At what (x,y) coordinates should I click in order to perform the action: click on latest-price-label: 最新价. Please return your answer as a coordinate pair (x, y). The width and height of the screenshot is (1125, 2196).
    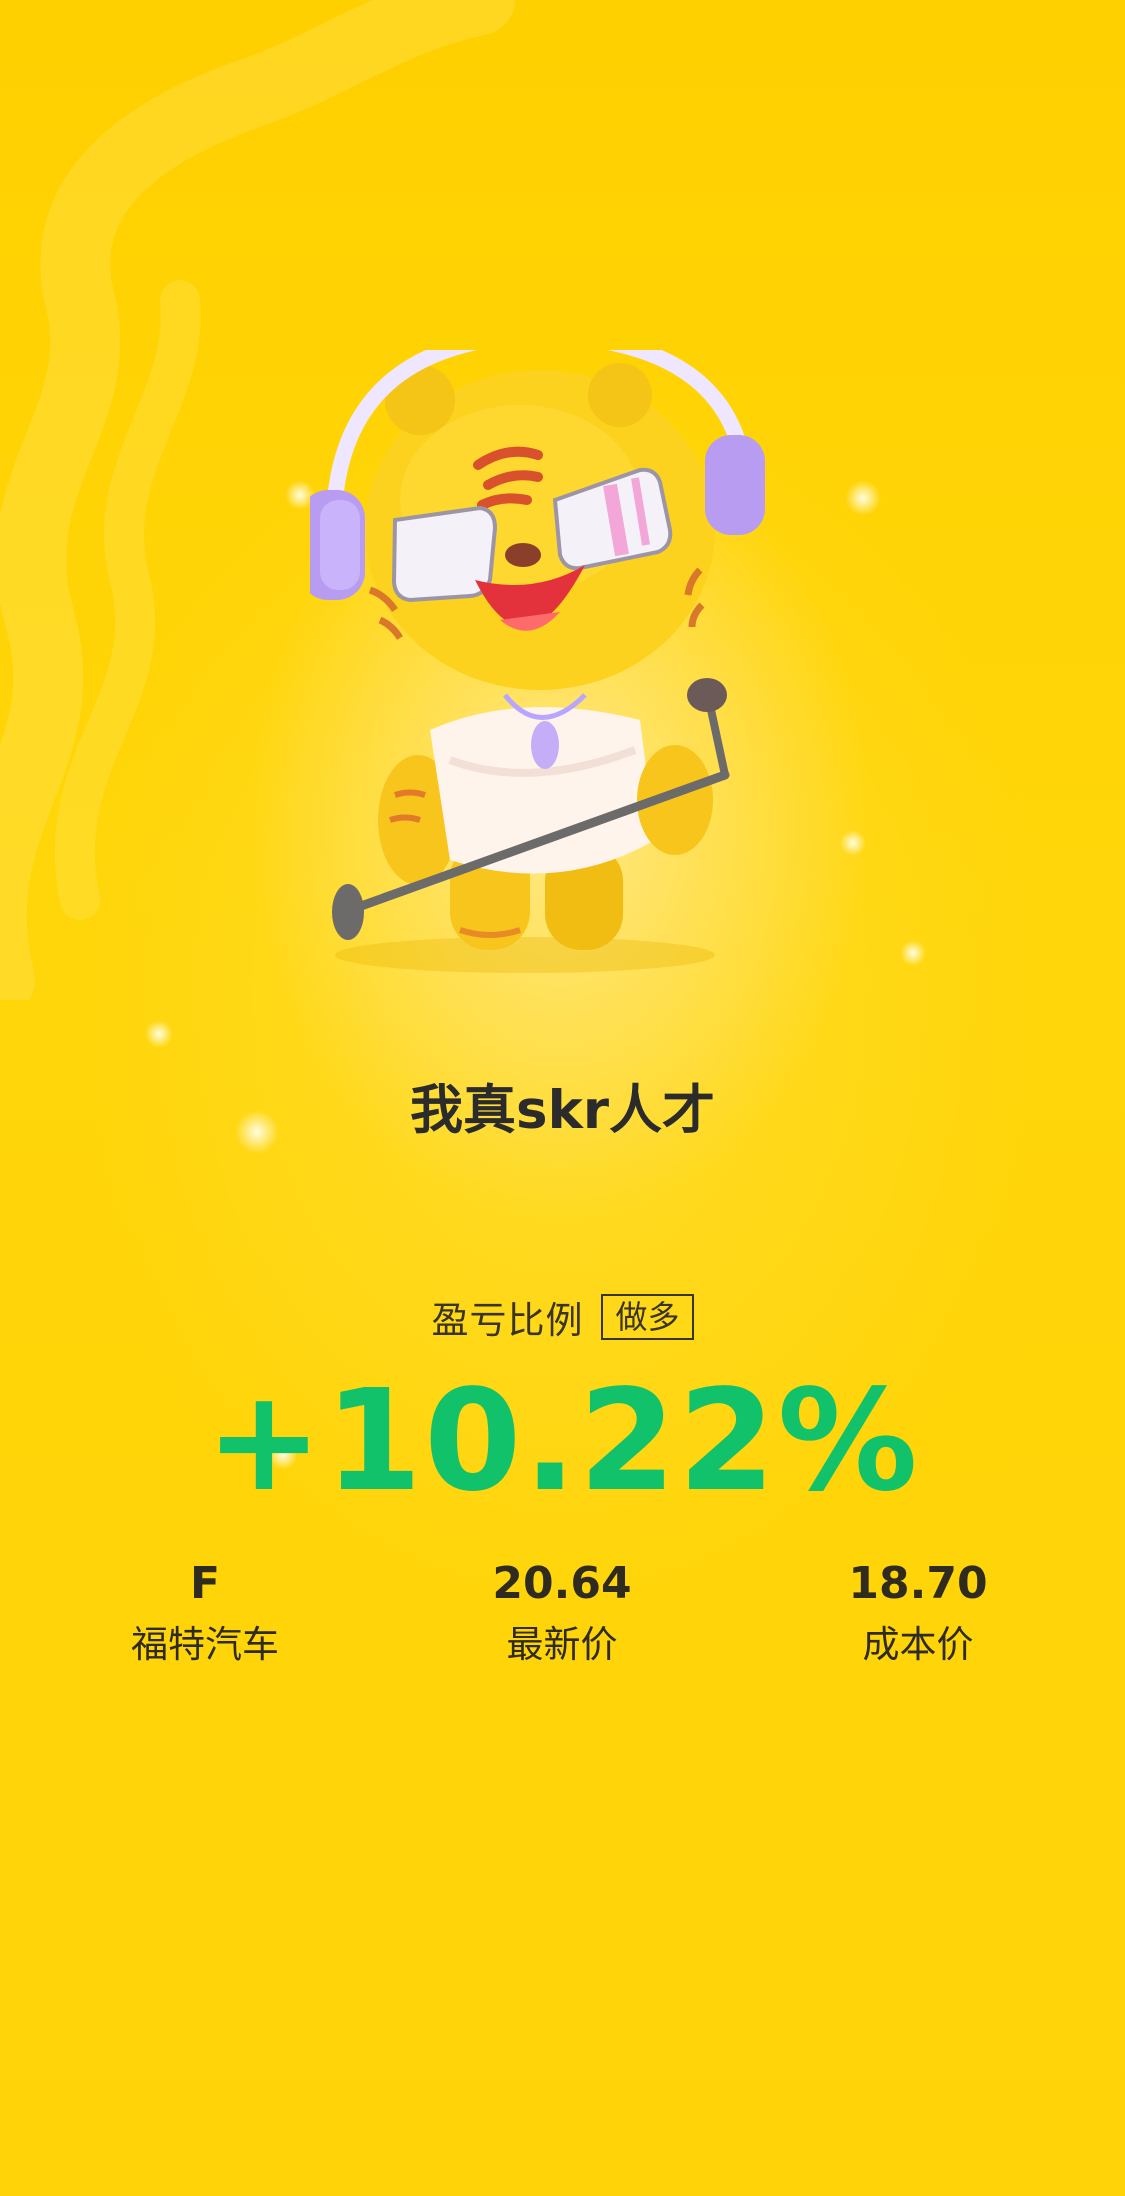
    Looking at the image, I should click on (562, 1644).